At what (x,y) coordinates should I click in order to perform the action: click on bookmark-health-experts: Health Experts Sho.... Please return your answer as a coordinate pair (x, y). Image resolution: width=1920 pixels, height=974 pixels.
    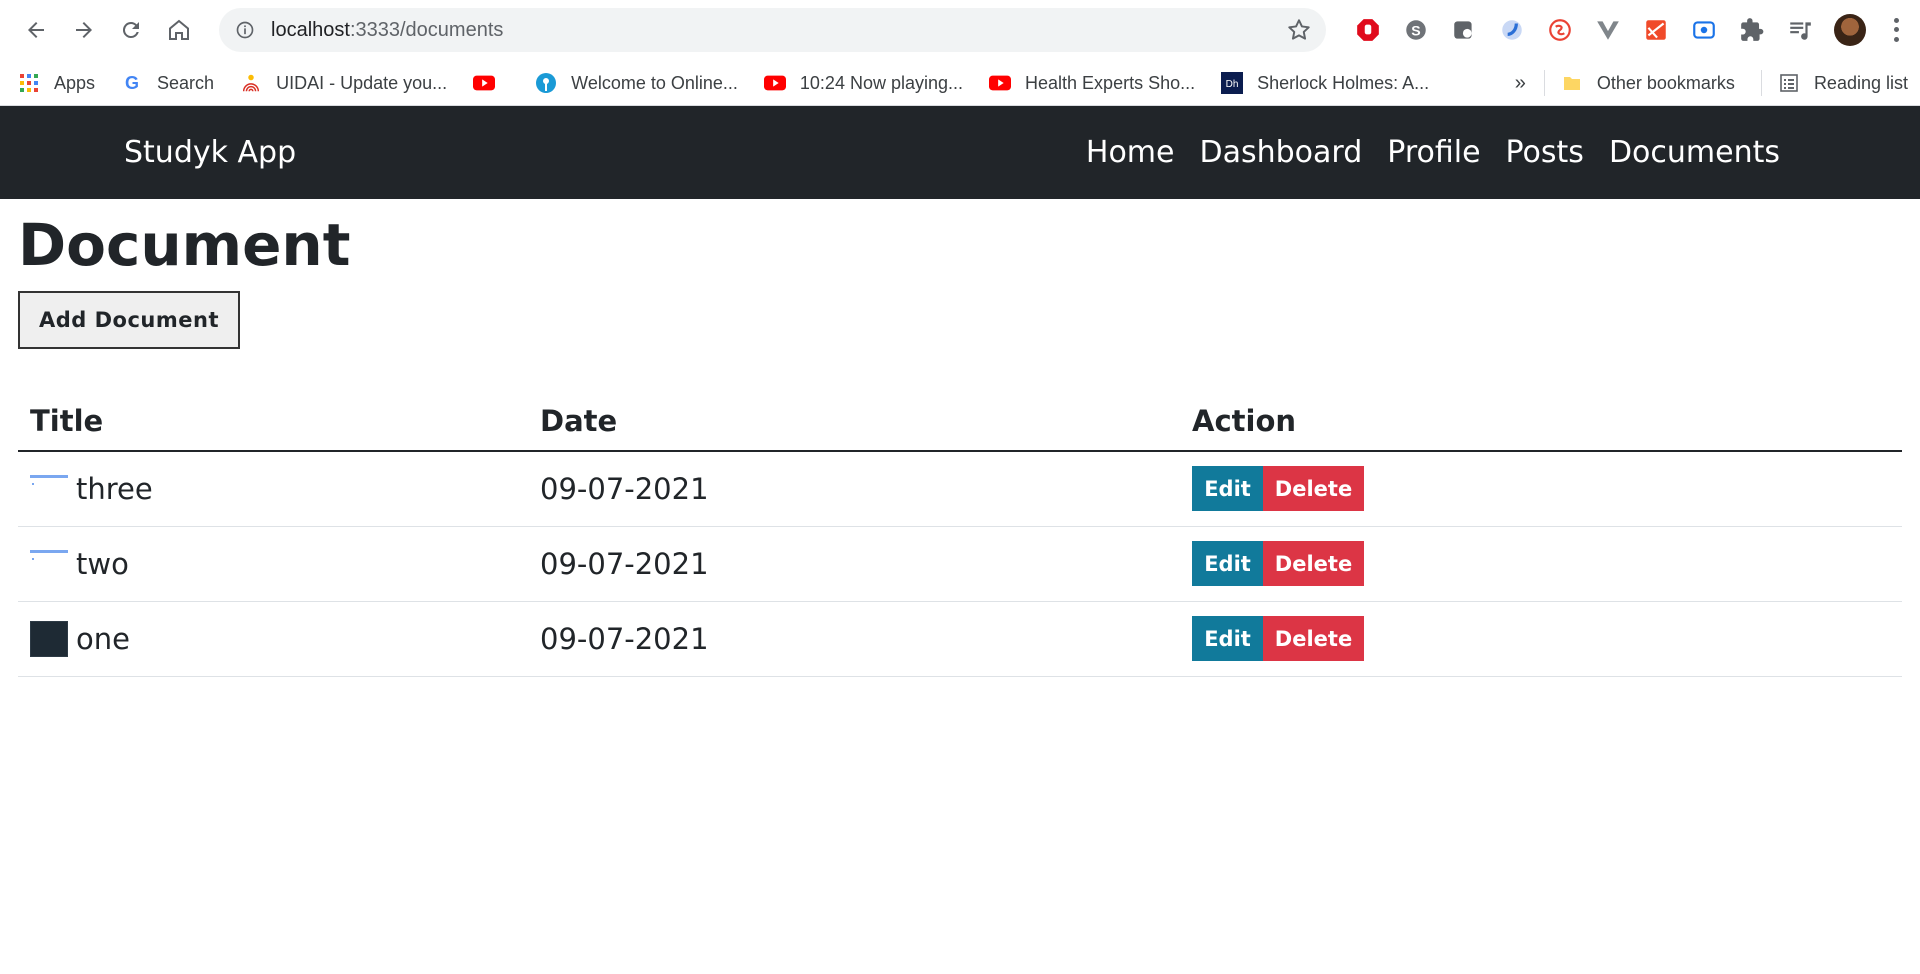
    Looking at the image, I should click on (1092, 83).